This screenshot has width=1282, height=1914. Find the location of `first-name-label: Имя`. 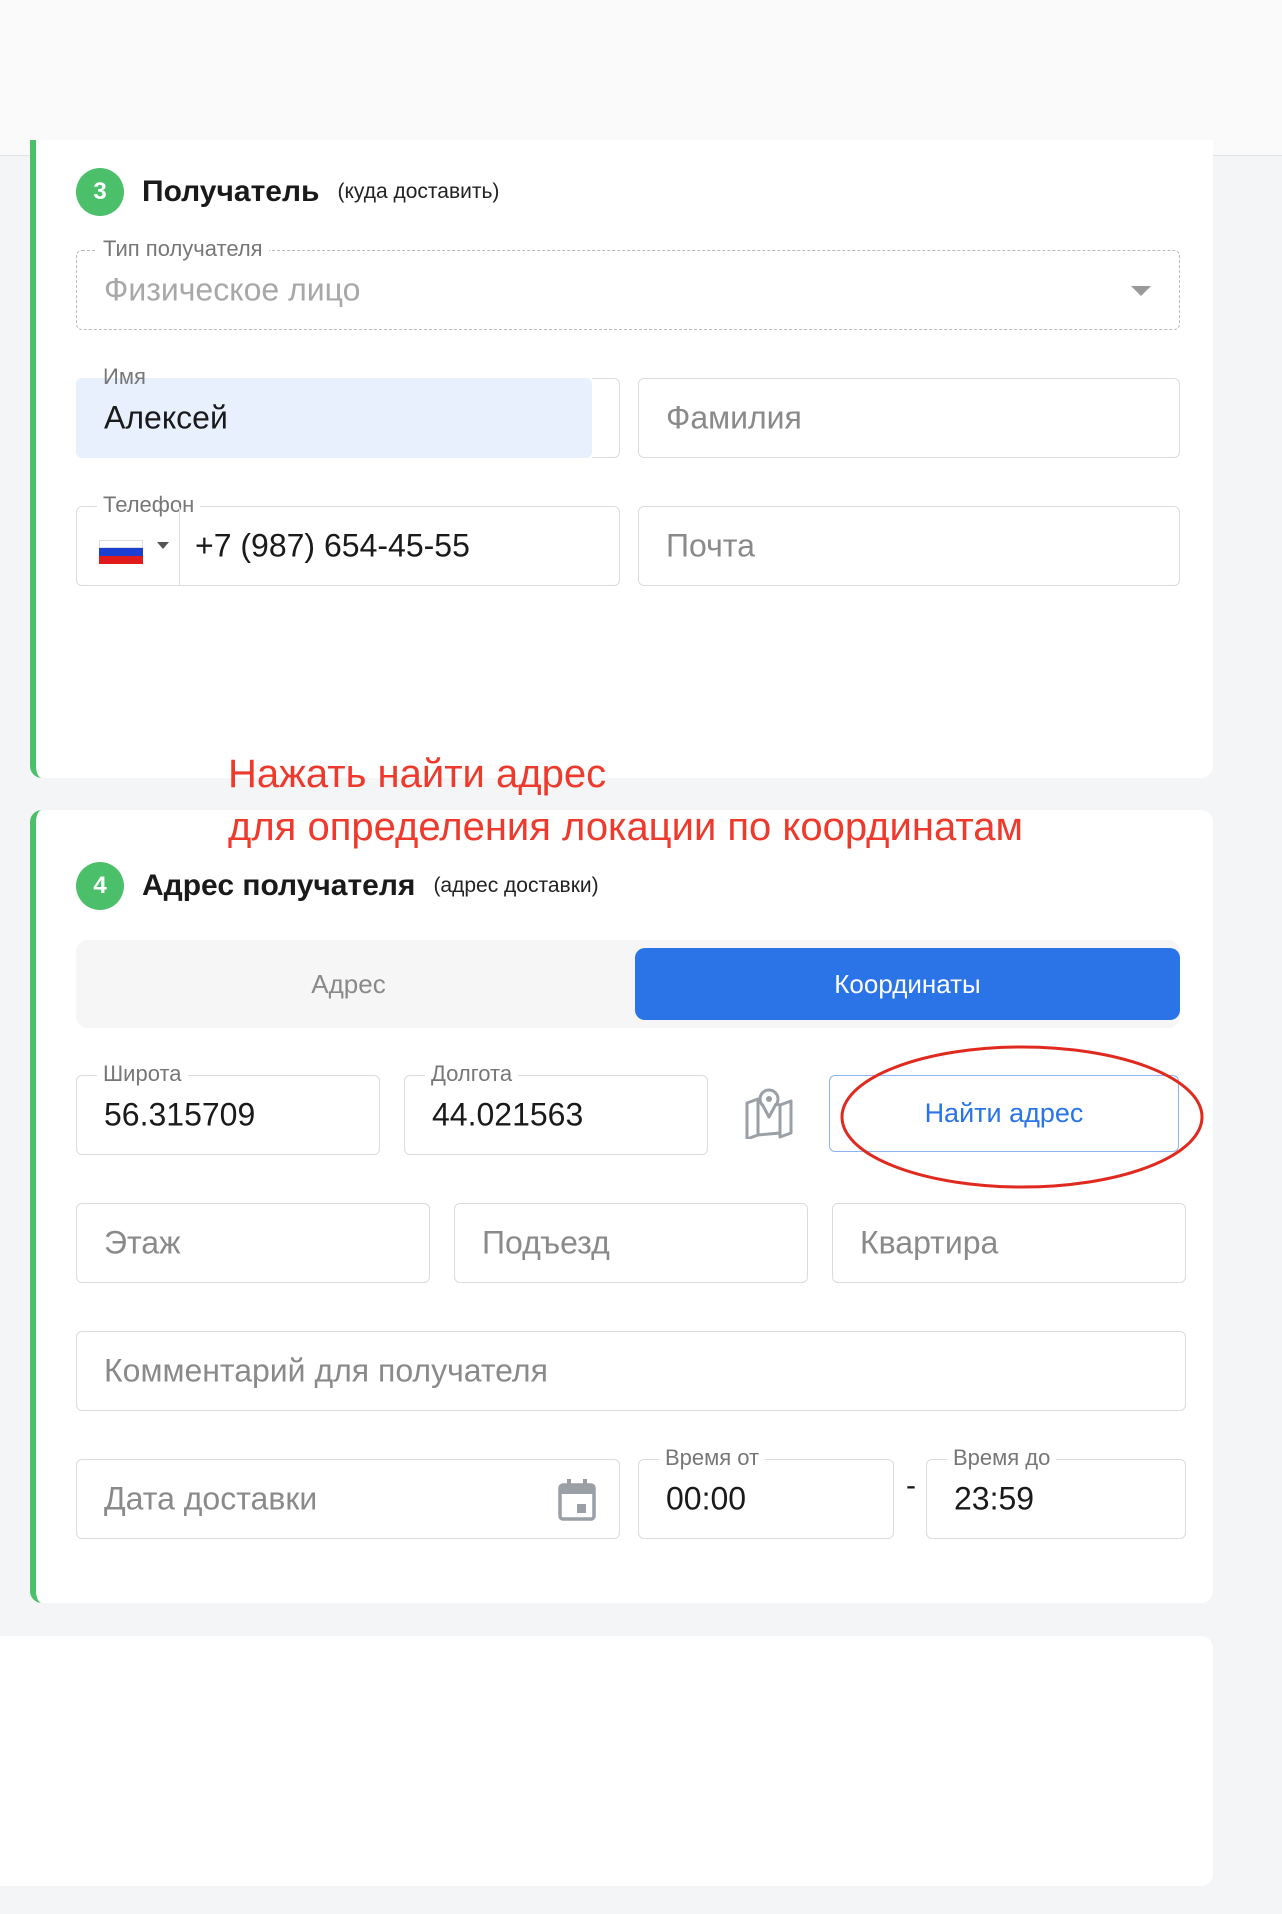

first-name-label: Имя is located at coordinates (124, 376).